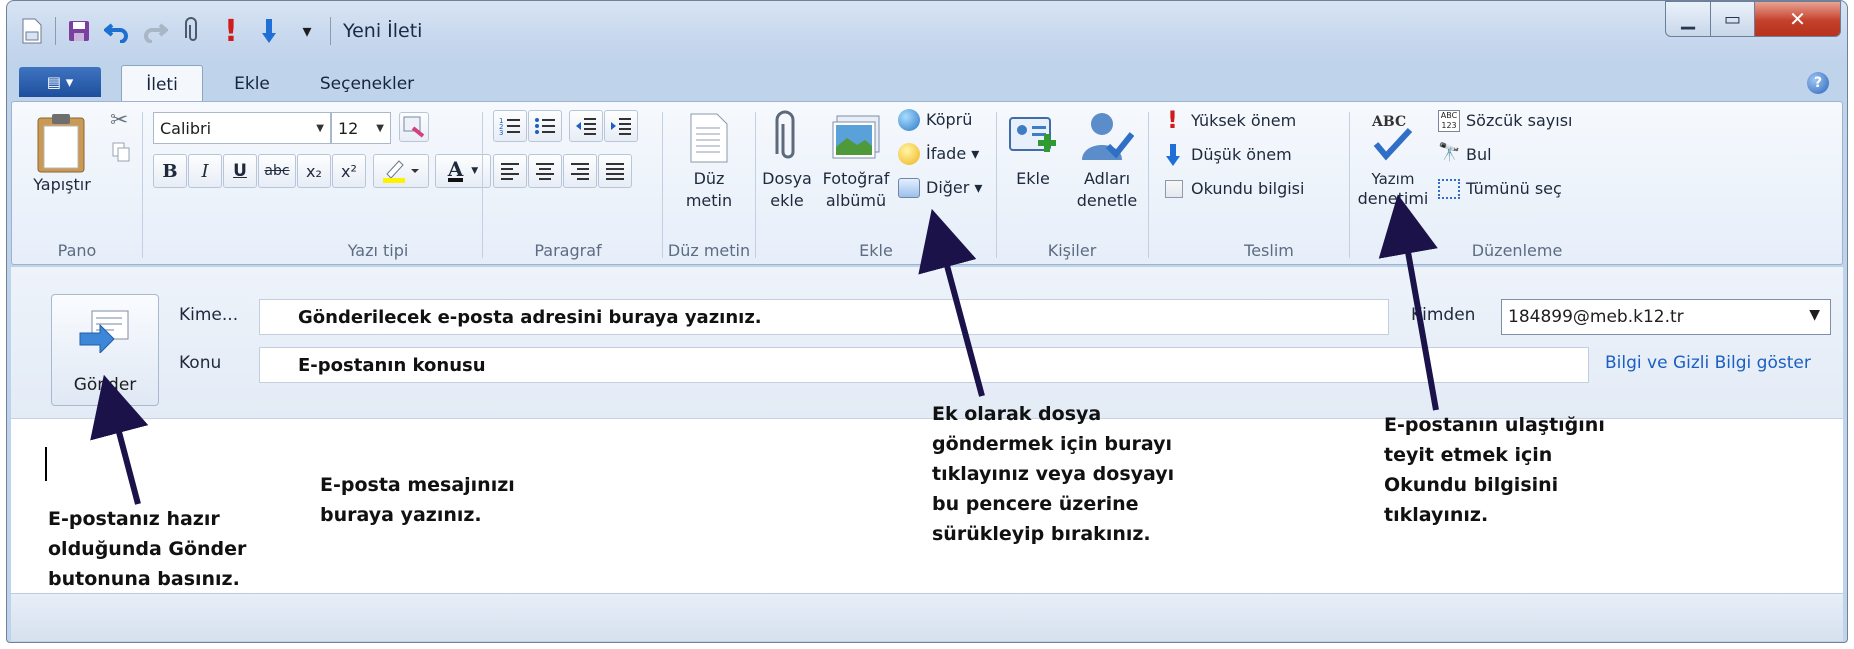  Describe the element at coordinates (709, 250) in the screenshot. I see `group-label-plain-text: Düz metin` at that location.